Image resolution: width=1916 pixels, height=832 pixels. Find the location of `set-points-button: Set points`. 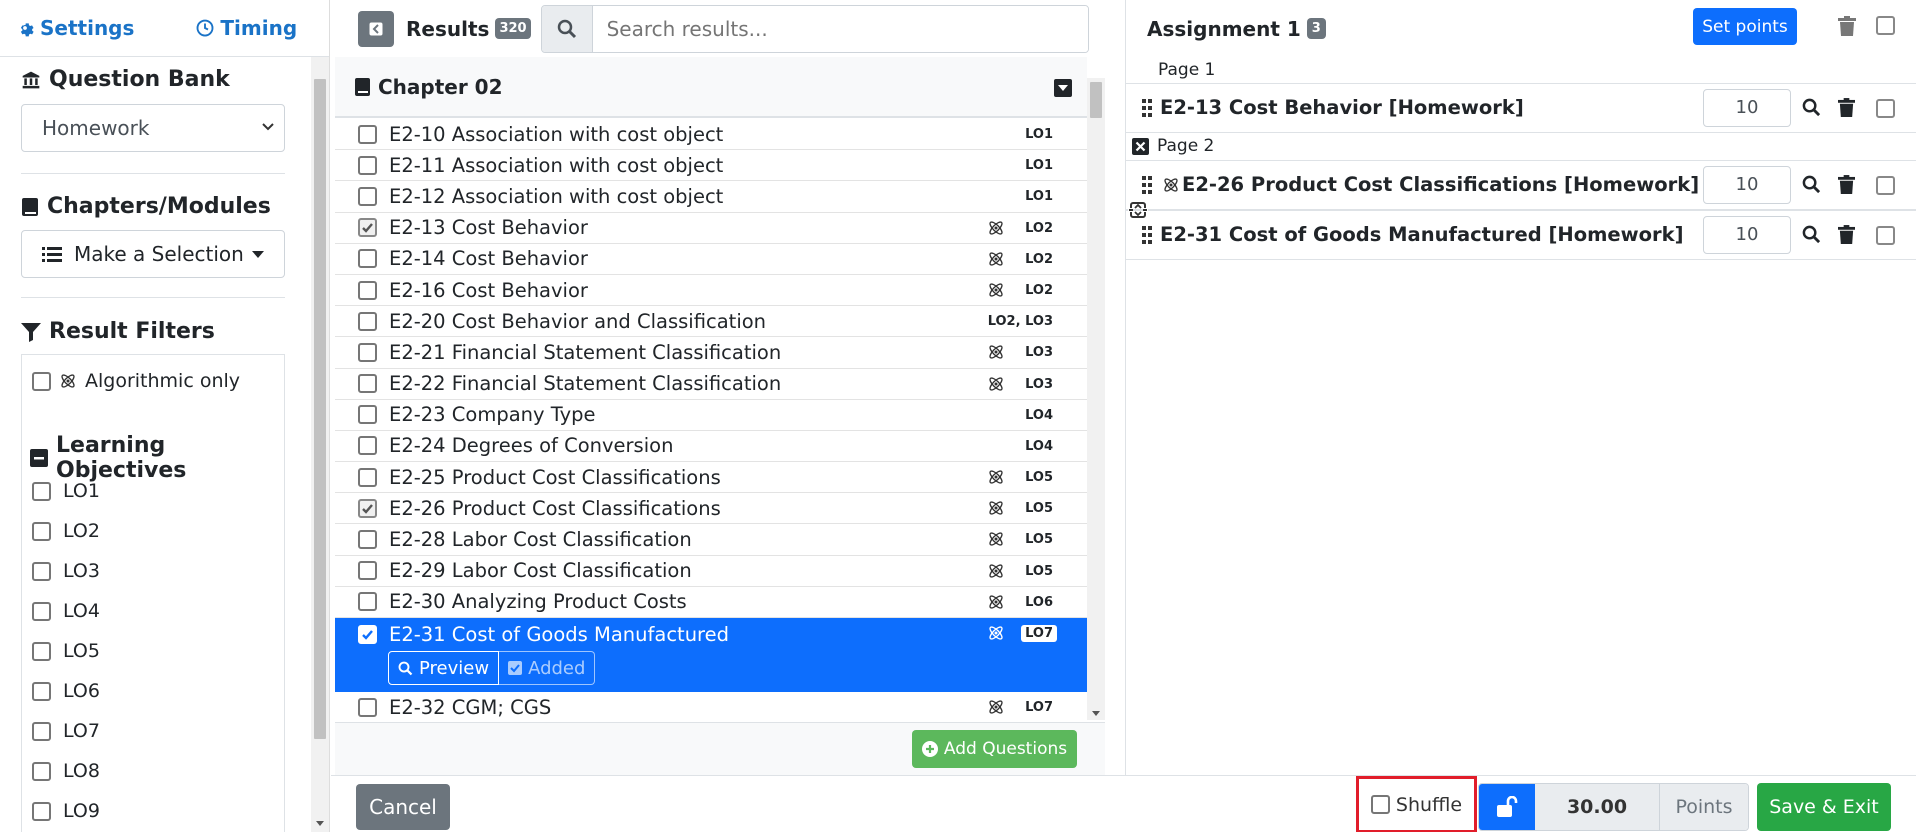

set-points-button: Set points is located at coordinates (1745, 26).